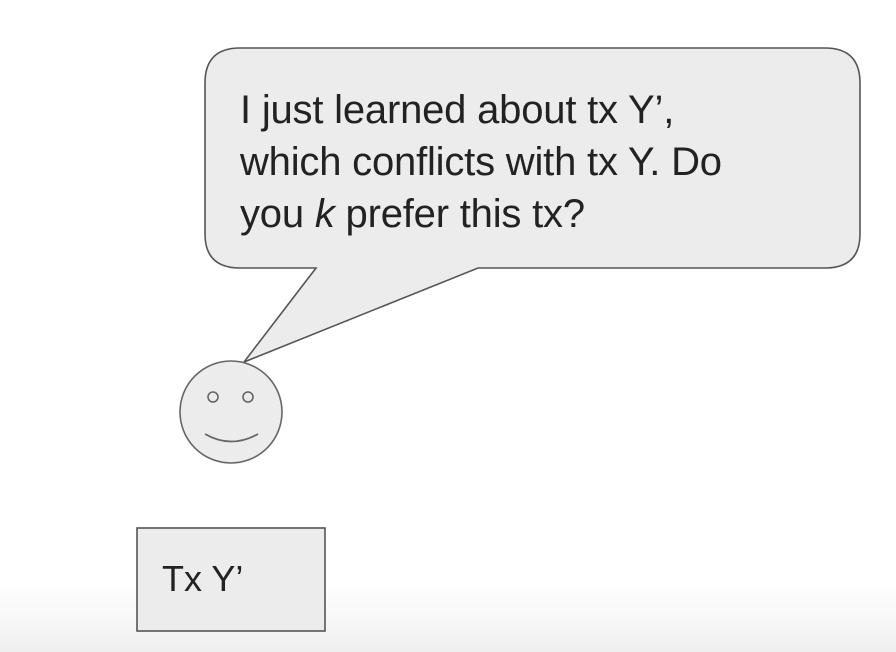 Image resolution: width=896 pixels, height=652 pixels. What do you see at coordinates (481, 162) in the screenshot?
I see `bubble-line-2: which conflicts with tx Y. Do` at bounding box center [481, 162].